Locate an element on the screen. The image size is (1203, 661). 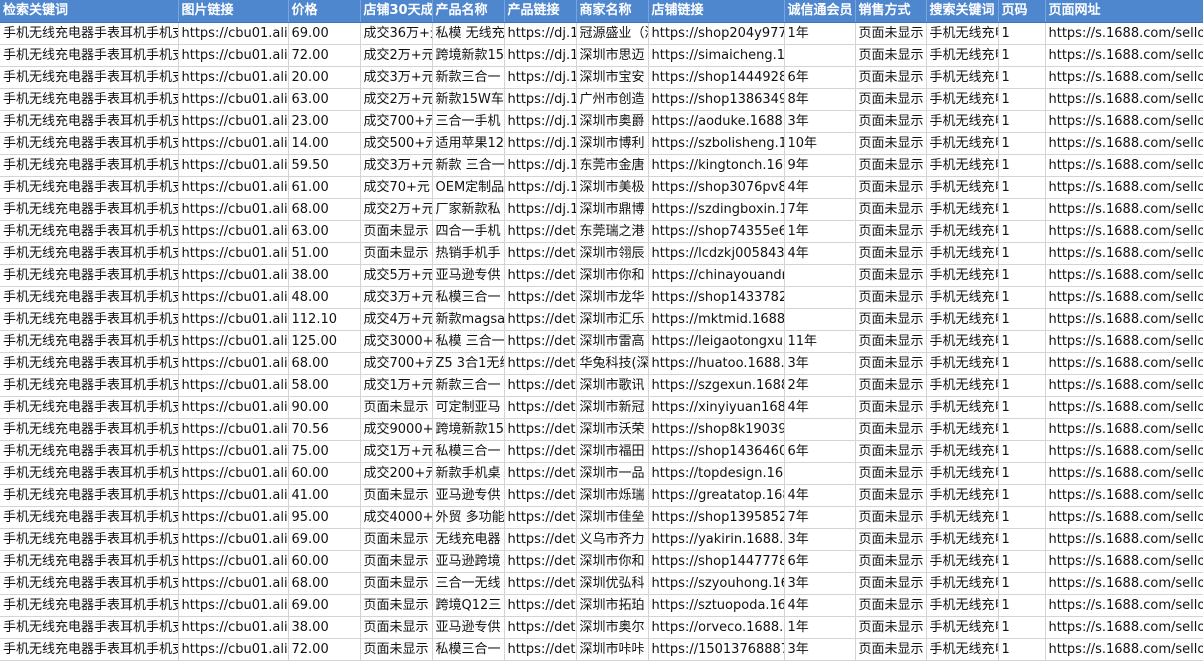
table-cell: https://kingtonch.168 is located at coordinates (716, 165).